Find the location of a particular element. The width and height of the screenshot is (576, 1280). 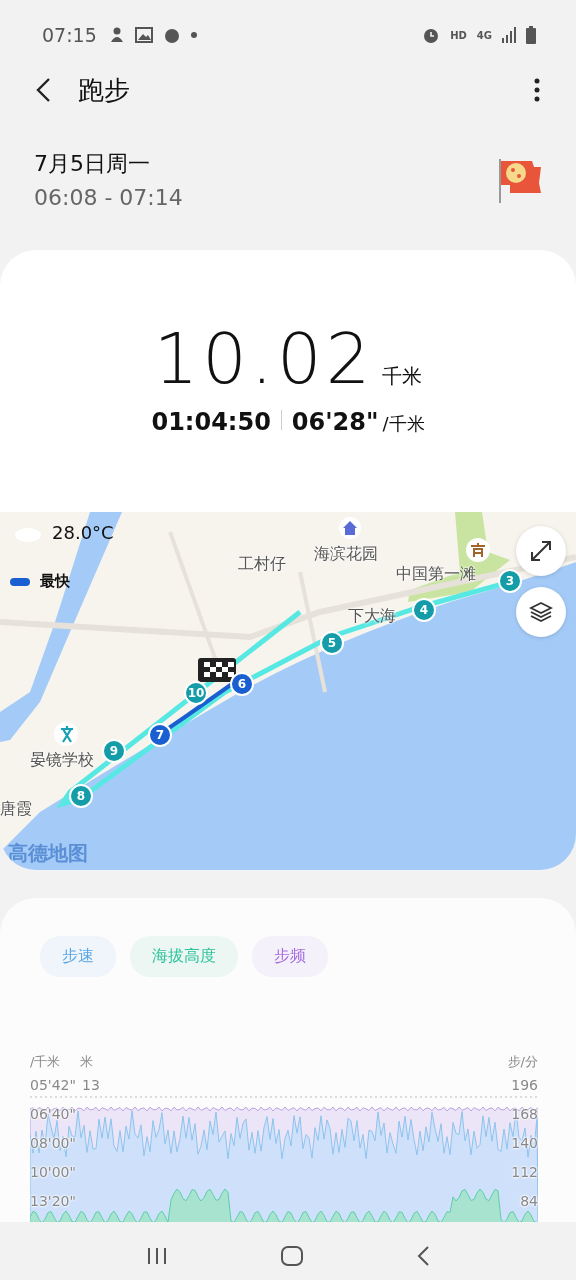

notification-icon is located at coordinates (116, 35).